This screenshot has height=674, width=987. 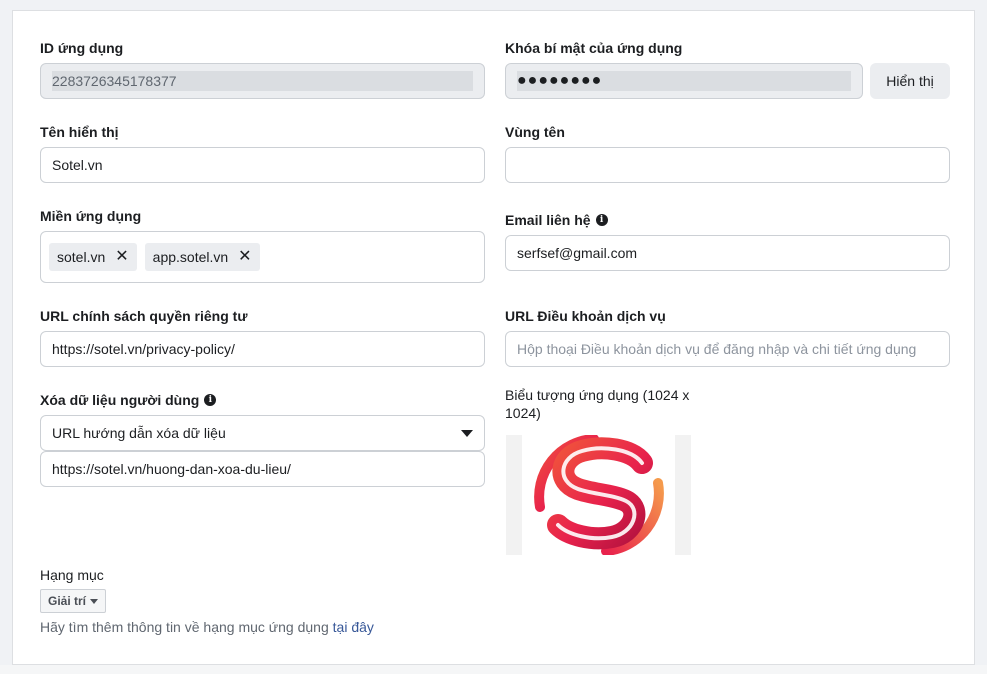 I want to click on app-domains-input: sotel.vn ✕ app.sotel.vn ✕, so click(x=262, y=257).